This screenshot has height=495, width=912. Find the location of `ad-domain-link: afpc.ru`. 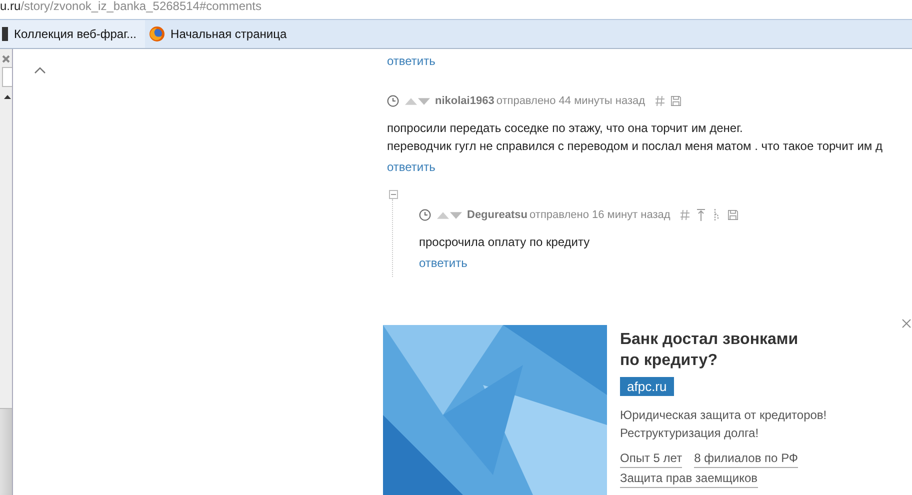

ad-domain-link: afpc.ru is located at coordinates (647, 386).